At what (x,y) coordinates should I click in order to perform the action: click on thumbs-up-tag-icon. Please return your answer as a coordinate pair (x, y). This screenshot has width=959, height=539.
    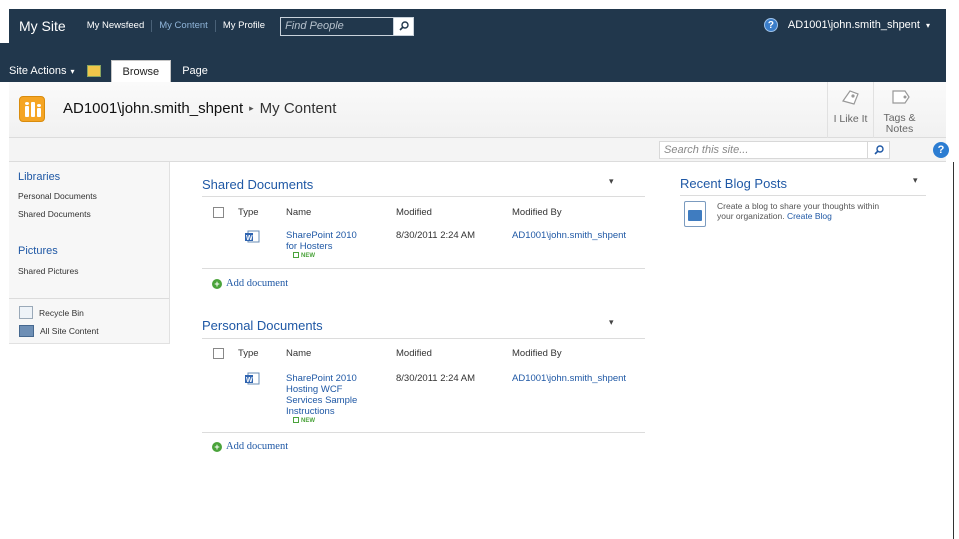
    Looking at the image, I should click on (850, 97).